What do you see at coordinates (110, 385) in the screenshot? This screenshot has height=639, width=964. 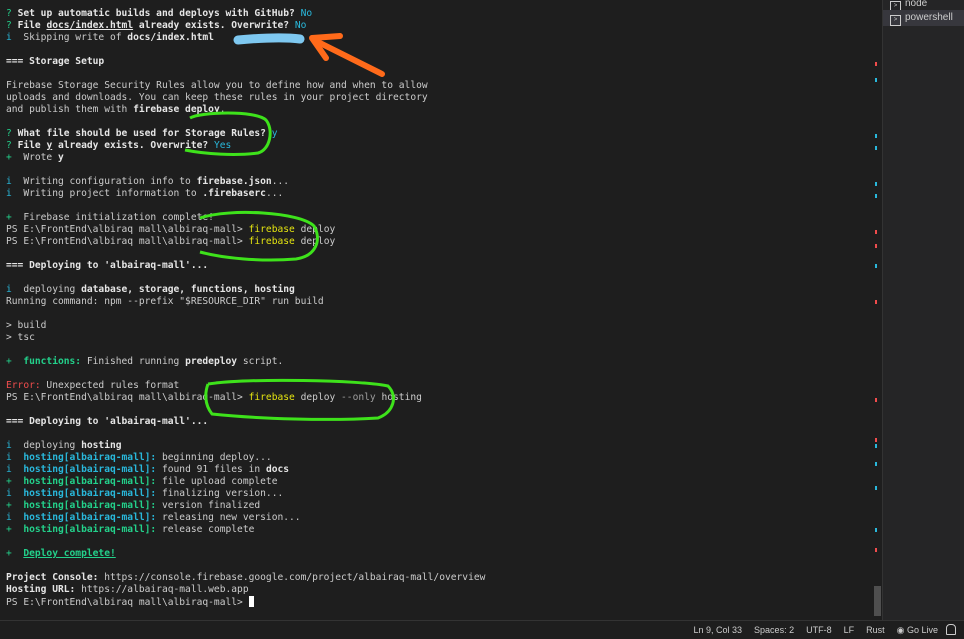 I see `terminal-text: Unexpected rules format` at bounding box center [110, 385].